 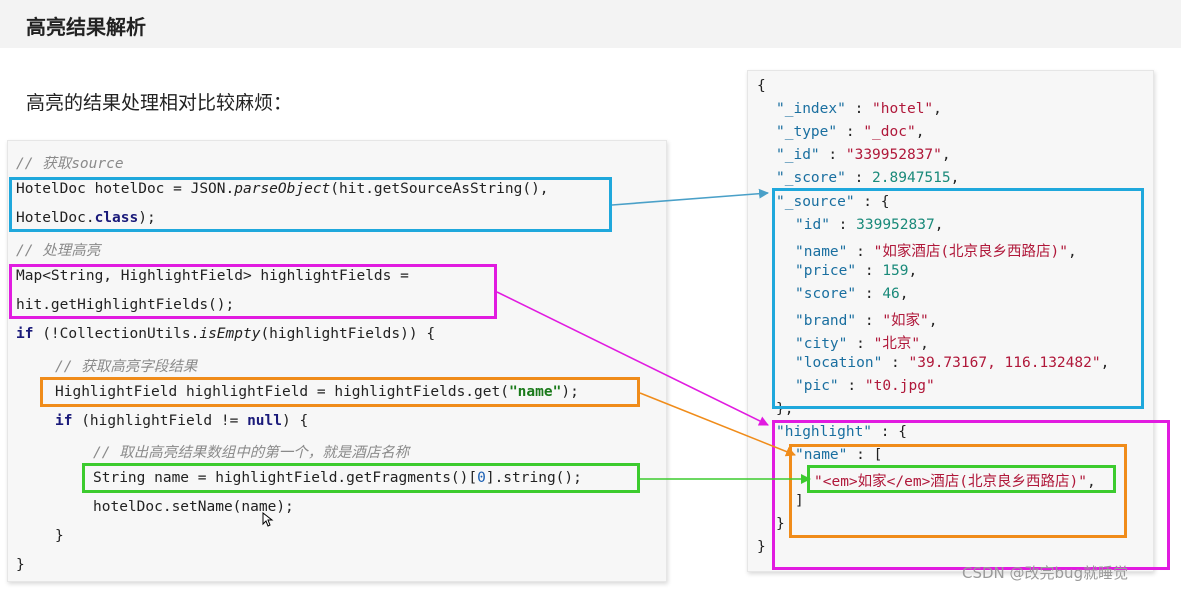 I want to click on csdn-watermark: CSDN @改完bug就睡觉, so click(x=1045, y=573).